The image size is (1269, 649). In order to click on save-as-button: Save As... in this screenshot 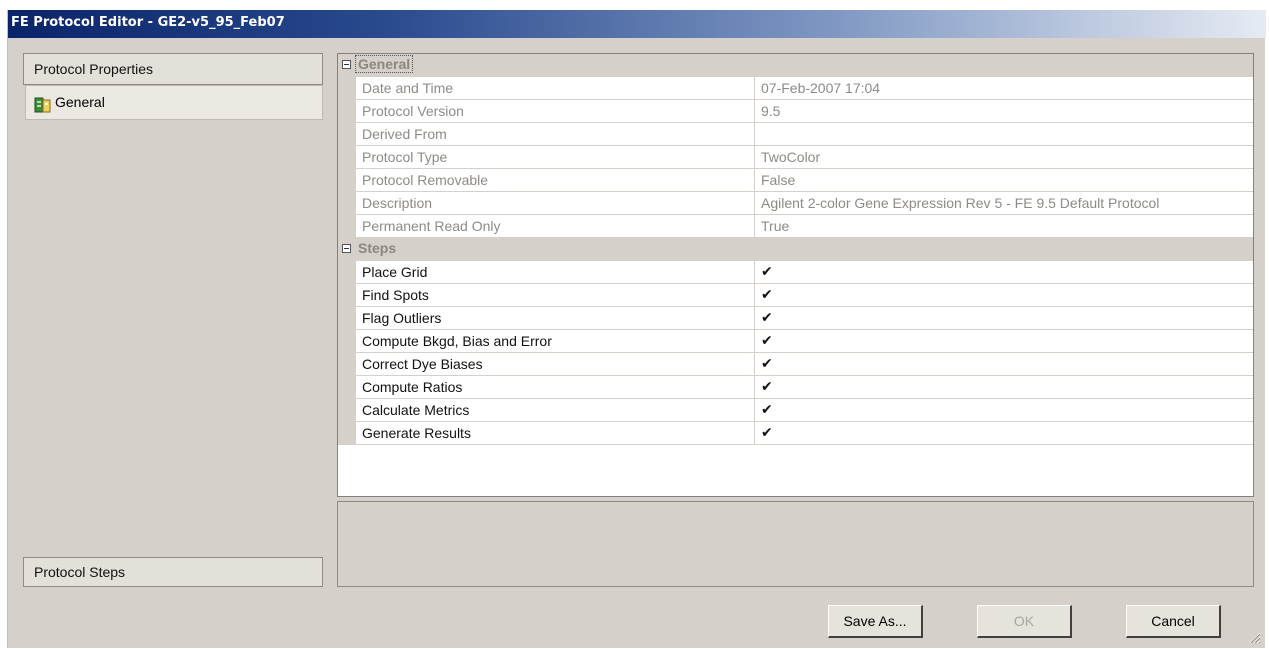, I will do `click(875, 621)`.